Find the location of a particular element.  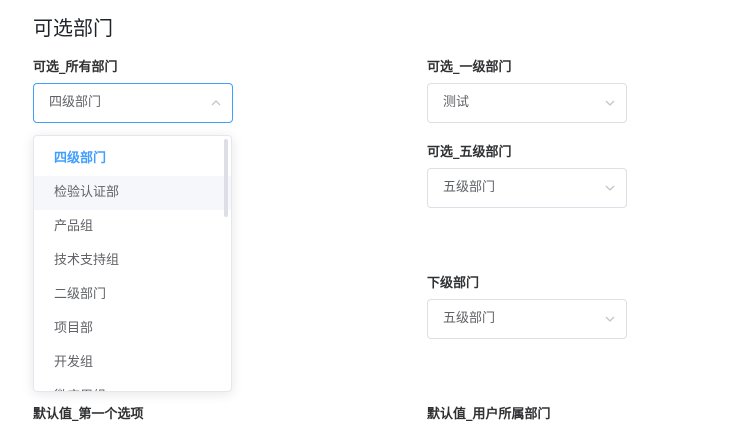

dropdown-scrollbar is located at coordinates (226, 178).